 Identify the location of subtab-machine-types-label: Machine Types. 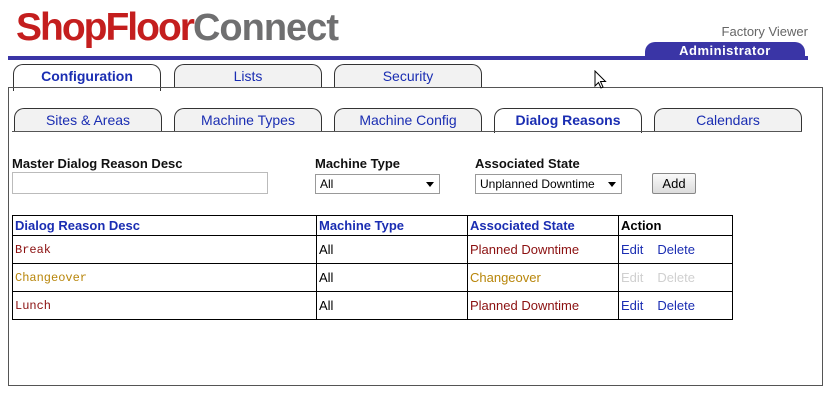
(248, 120).